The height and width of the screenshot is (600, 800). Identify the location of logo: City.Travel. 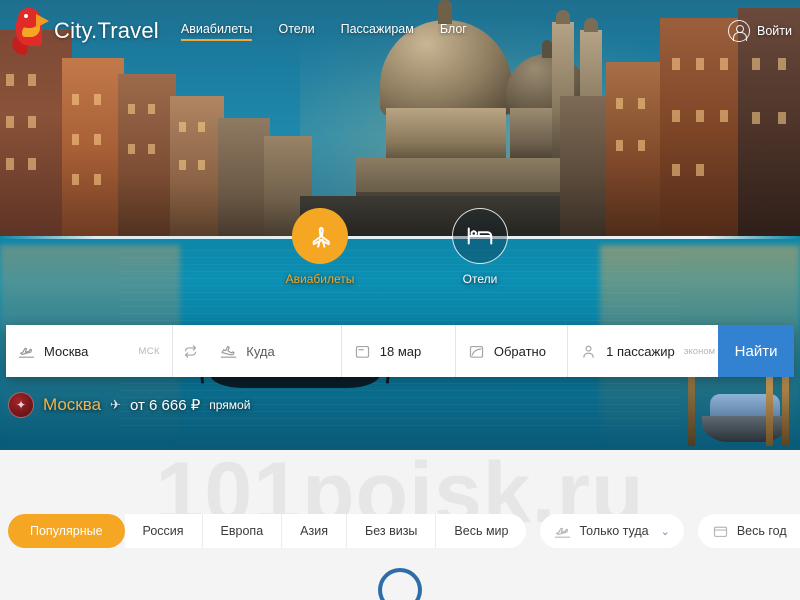
(84, 32).